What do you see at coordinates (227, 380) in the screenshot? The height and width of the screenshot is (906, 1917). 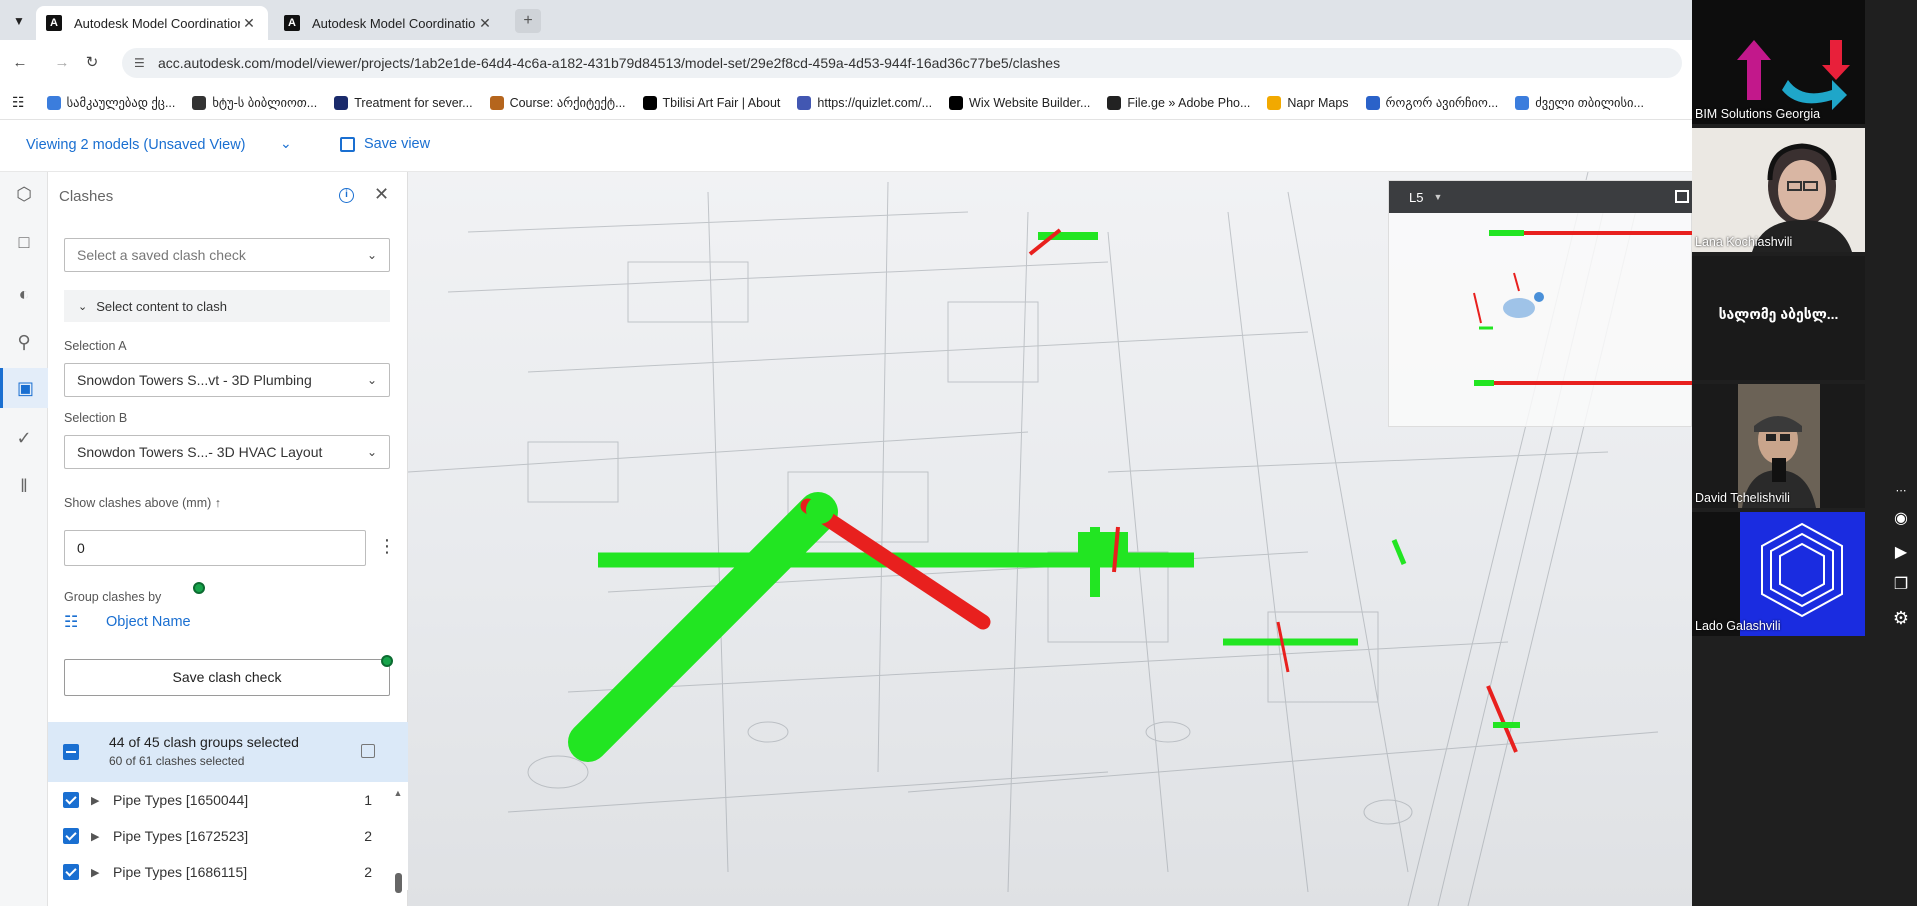 I see `selection-a-select: Snowdon Towers S...vt - 3D Plumbing ⌄` at bounding box center [227, 380].